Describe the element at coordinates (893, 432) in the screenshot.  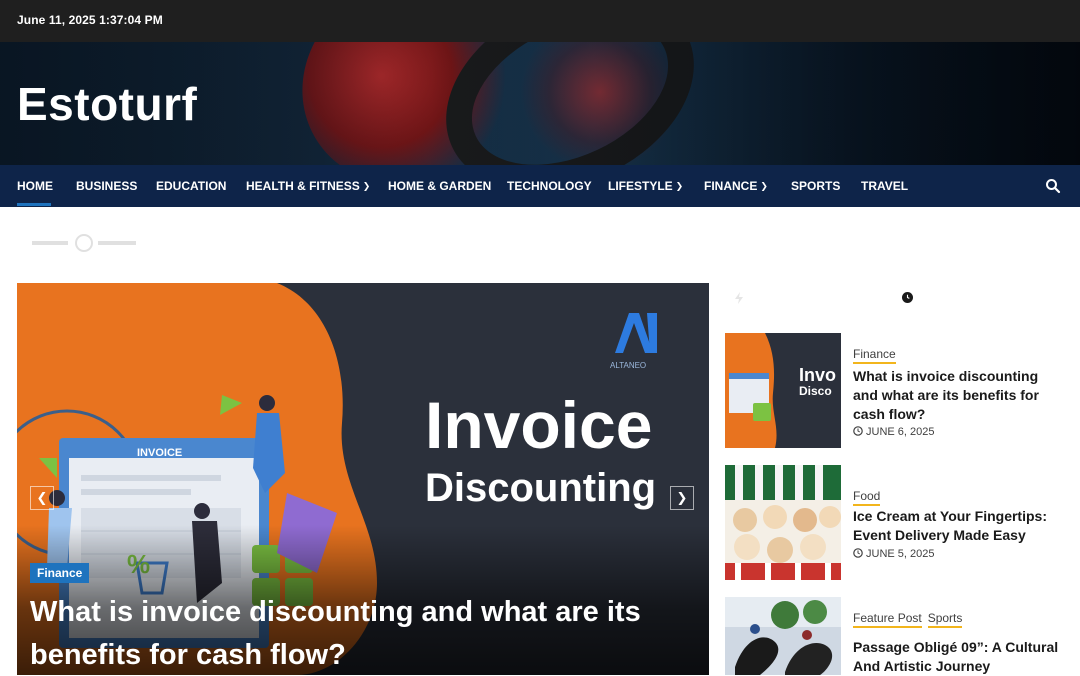
I see `post-date: JUNE 6, 2025` at that location.